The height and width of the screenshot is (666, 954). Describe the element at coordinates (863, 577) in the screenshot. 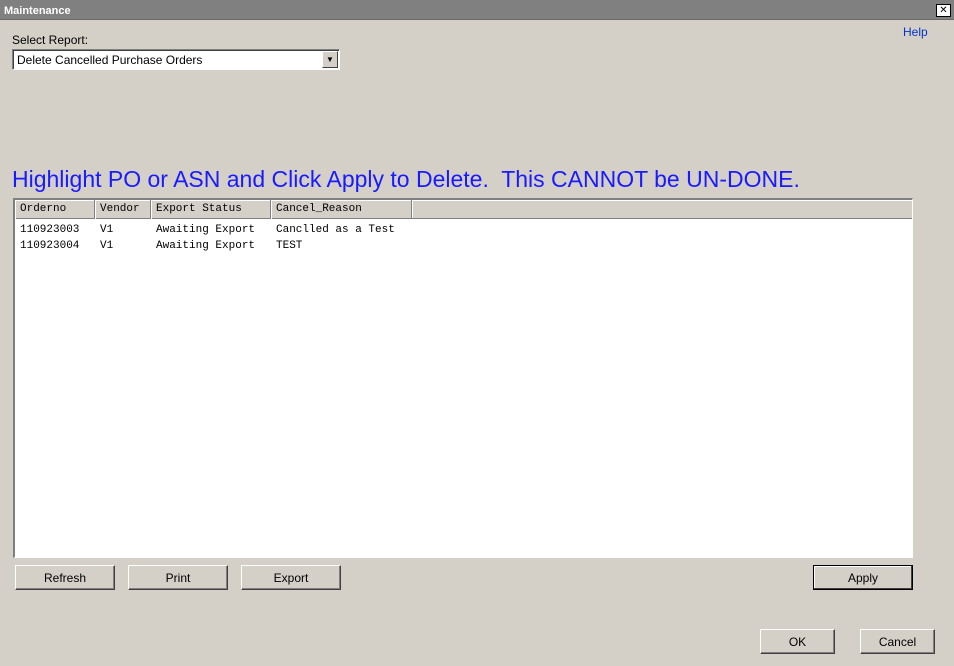

I see `apply-button: Apply` at that location.